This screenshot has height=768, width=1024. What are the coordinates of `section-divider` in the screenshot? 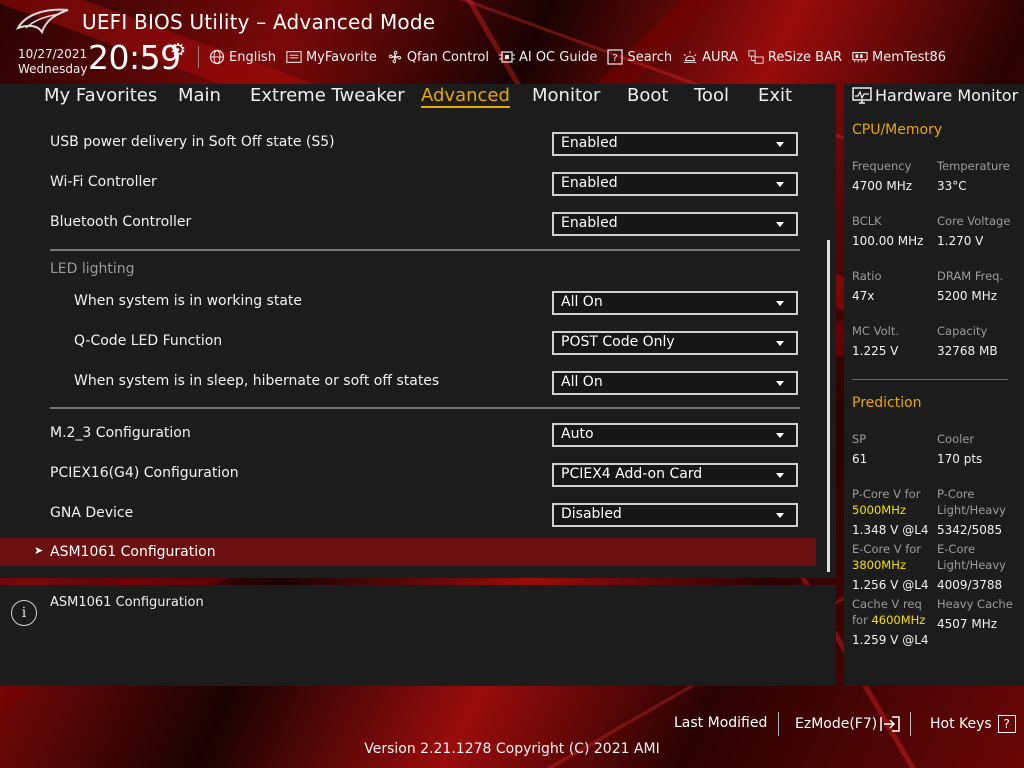 It's located at (425, 250).